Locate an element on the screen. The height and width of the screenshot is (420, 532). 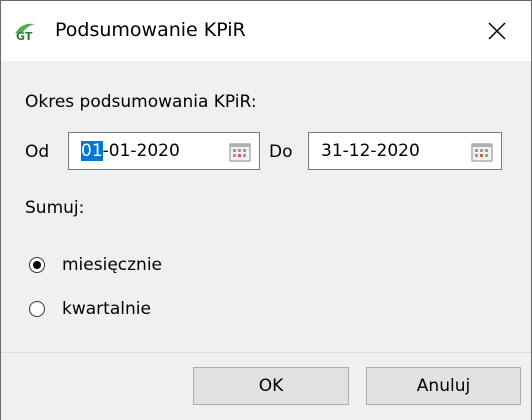
from-date-value: 01-01-2020 is located at coordinates (130, 151).